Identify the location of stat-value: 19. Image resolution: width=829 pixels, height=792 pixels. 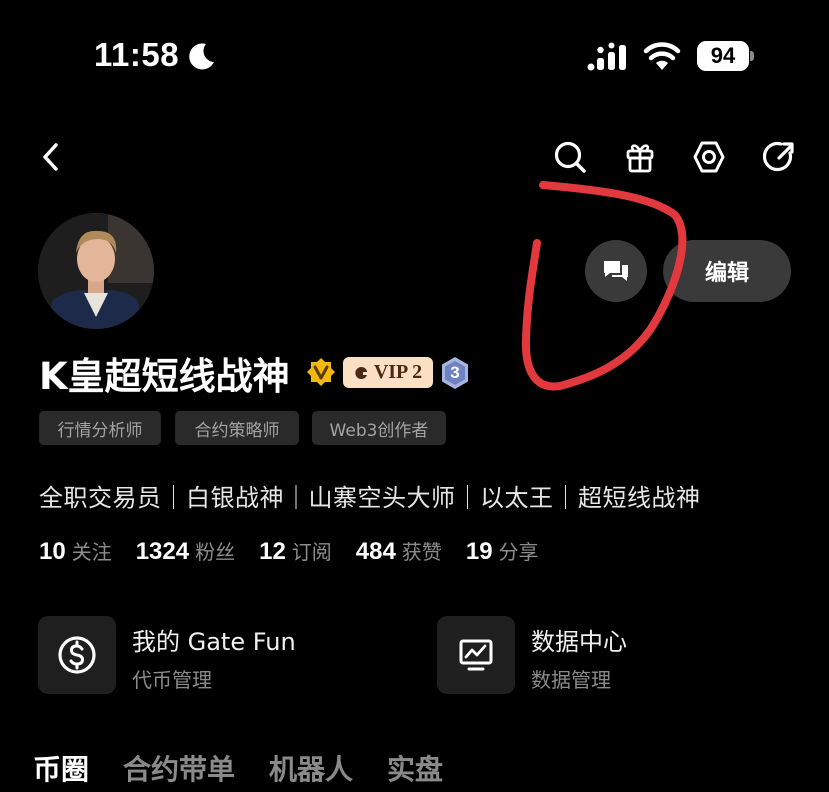
(479, 551).